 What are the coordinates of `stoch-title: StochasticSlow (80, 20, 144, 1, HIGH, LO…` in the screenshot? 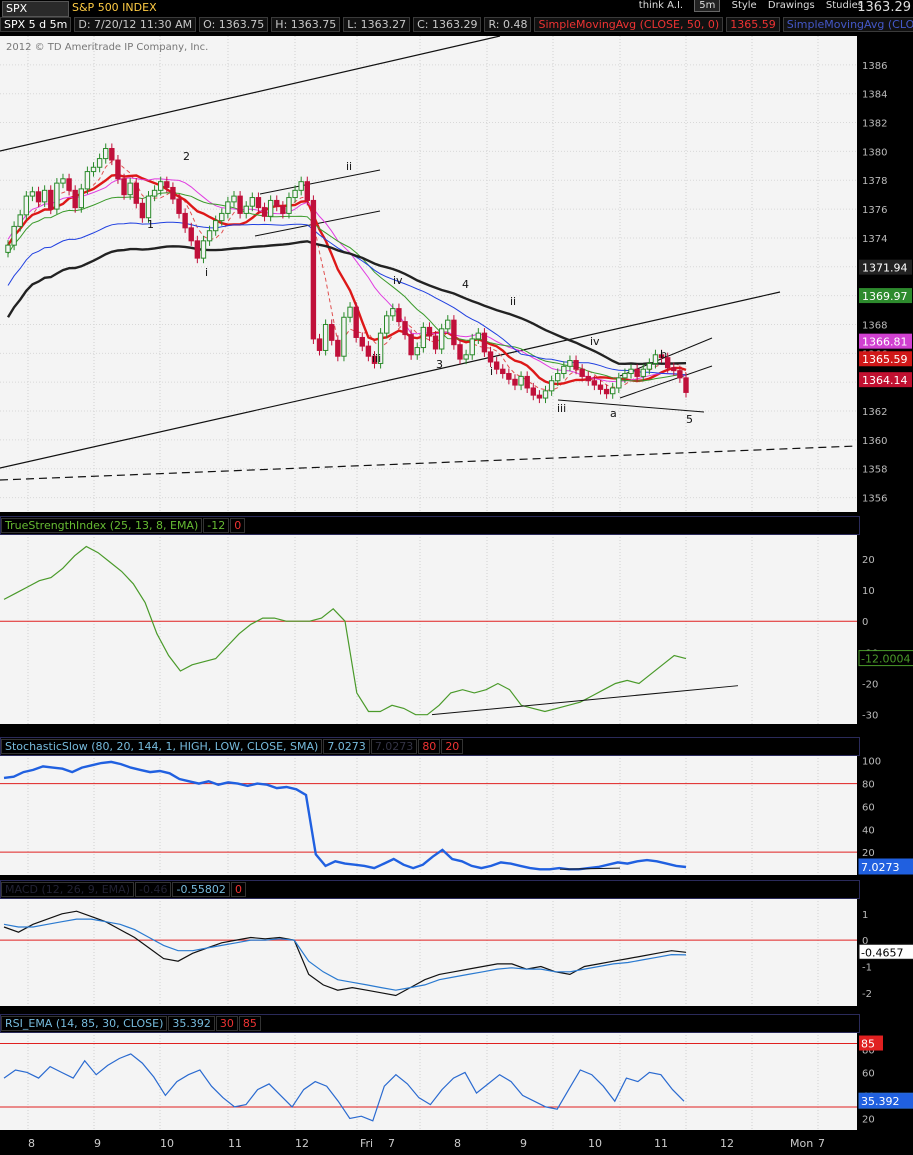 It's located at (162, 746).